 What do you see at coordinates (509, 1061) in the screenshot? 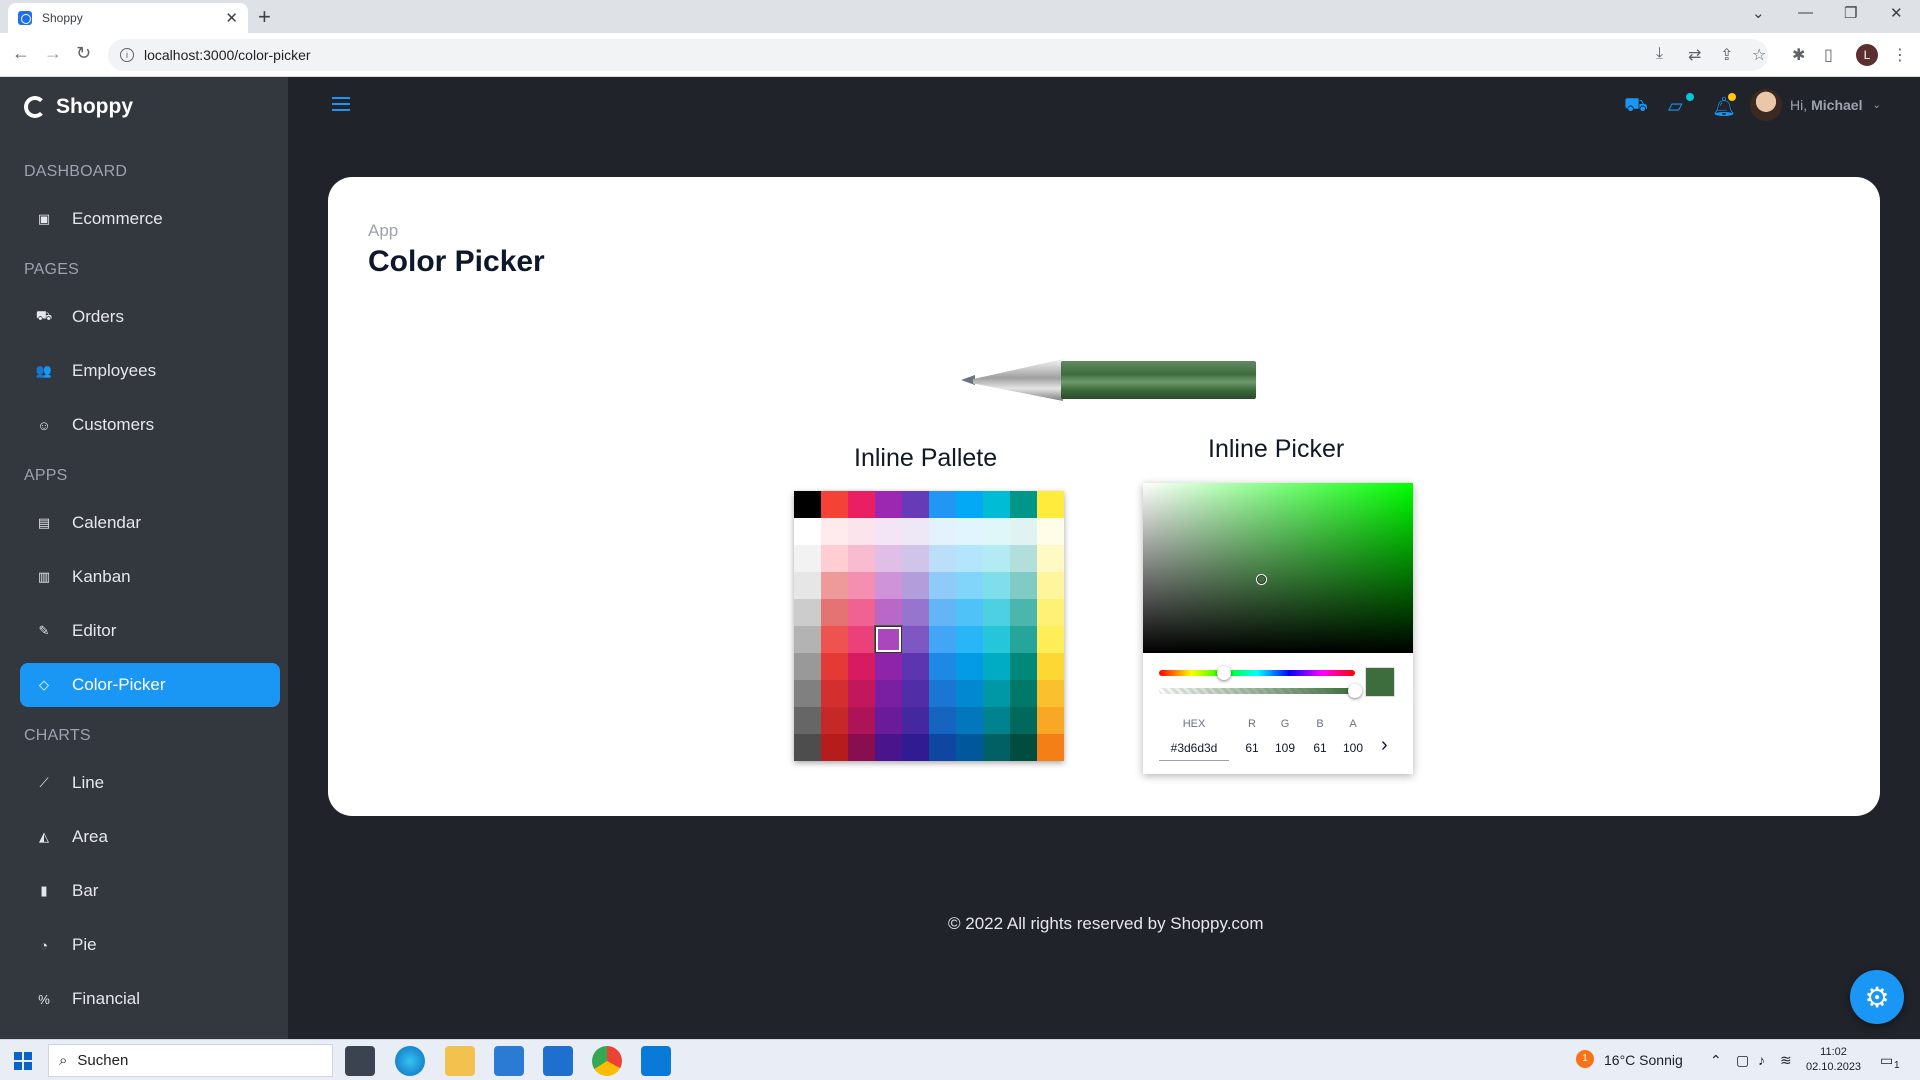
I see `microsoft-store-icon` at bounding box center [509, 1061].